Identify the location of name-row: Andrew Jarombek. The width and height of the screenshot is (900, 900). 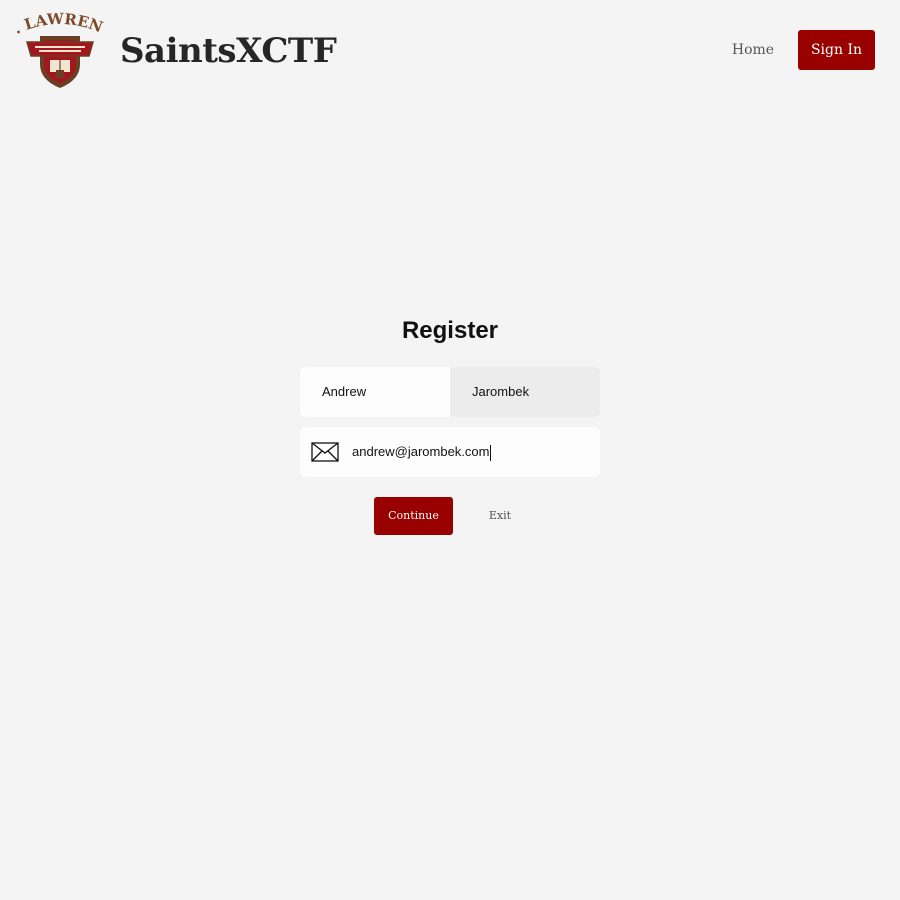
(450, 392).